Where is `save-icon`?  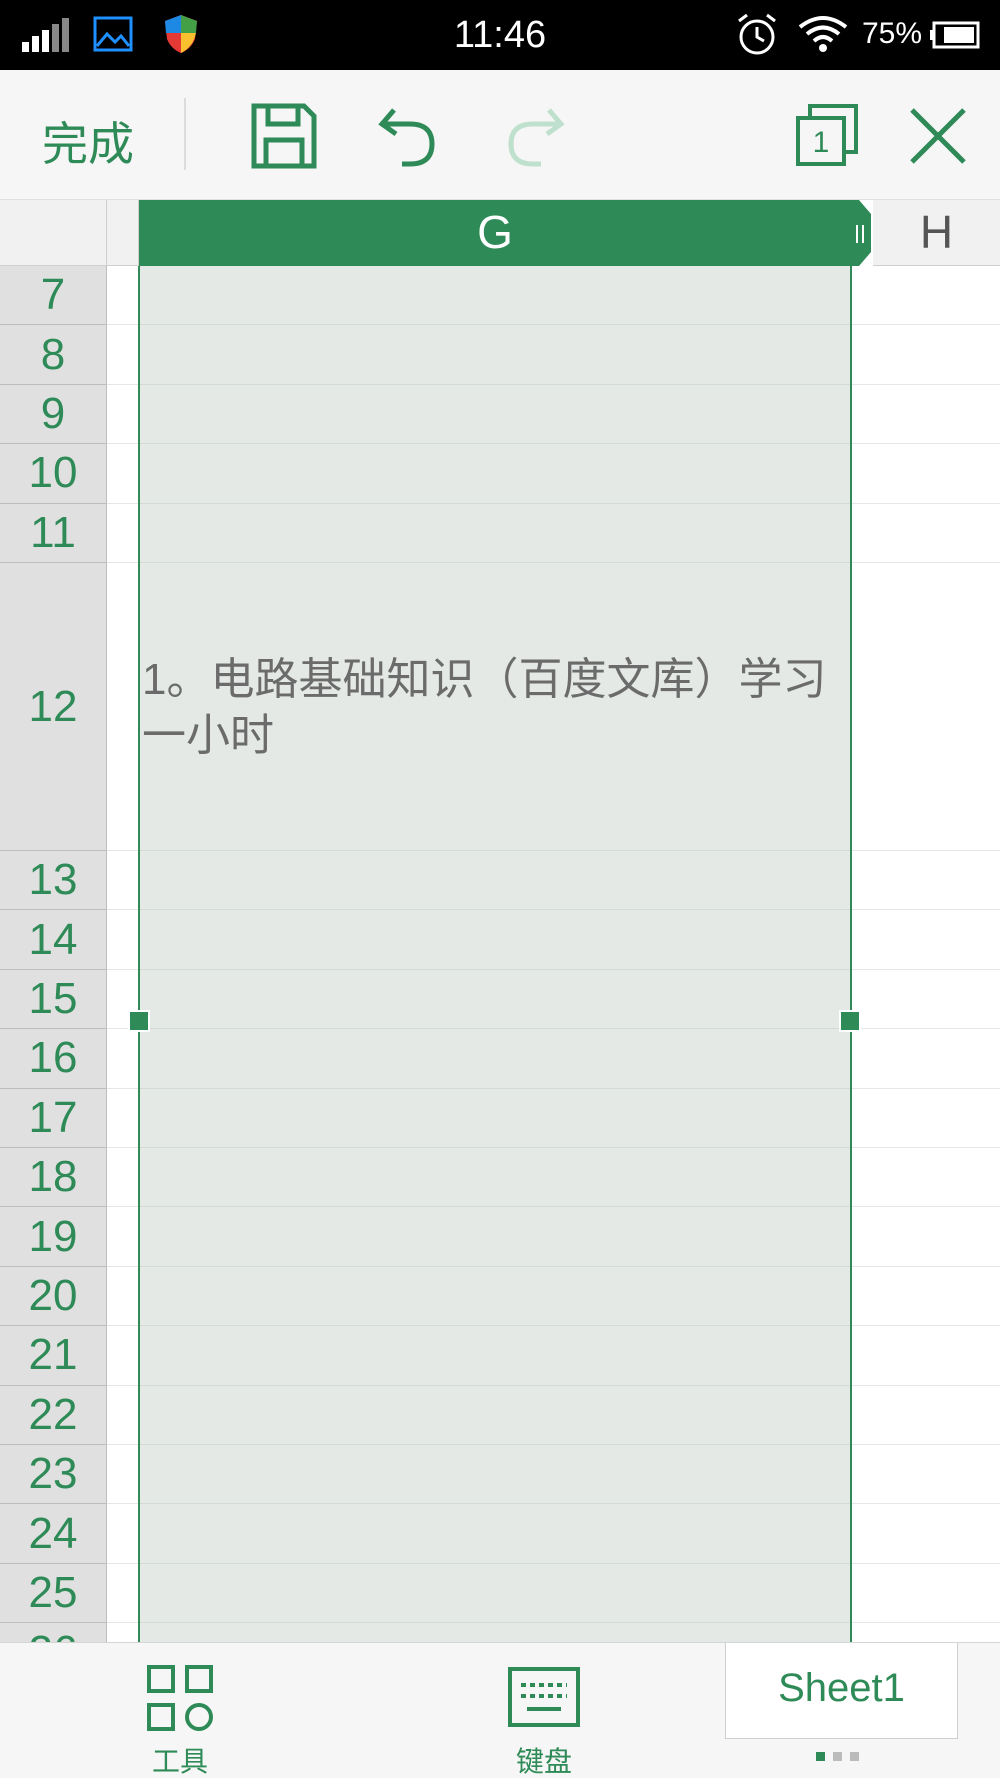 save-icon is located at coordinates (284, 136).